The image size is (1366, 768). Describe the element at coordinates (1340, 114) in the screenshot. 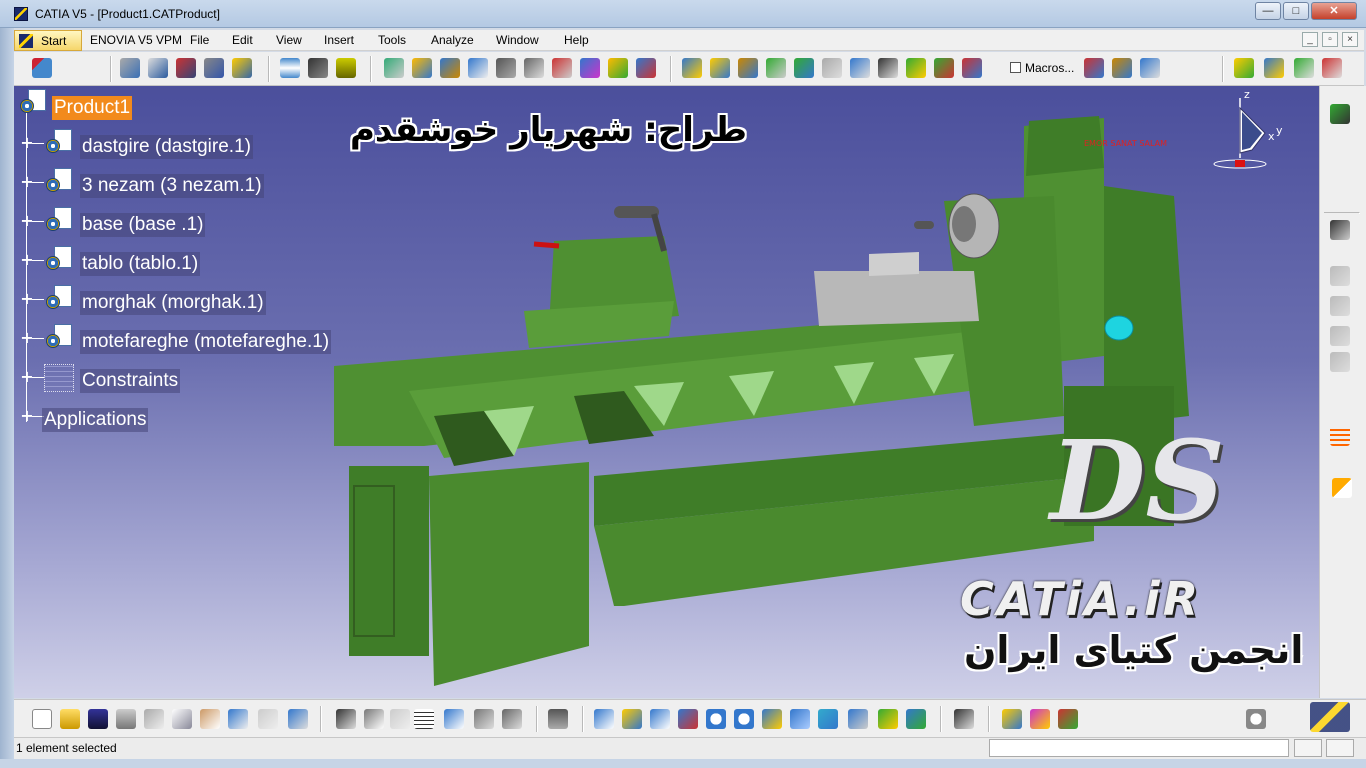

I see `workbench-gears-icon` at that location.